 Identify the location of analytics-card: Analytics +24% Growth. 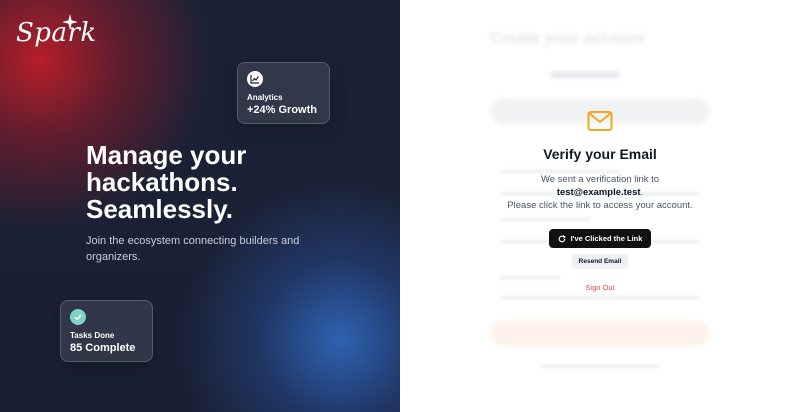
(283, 93).